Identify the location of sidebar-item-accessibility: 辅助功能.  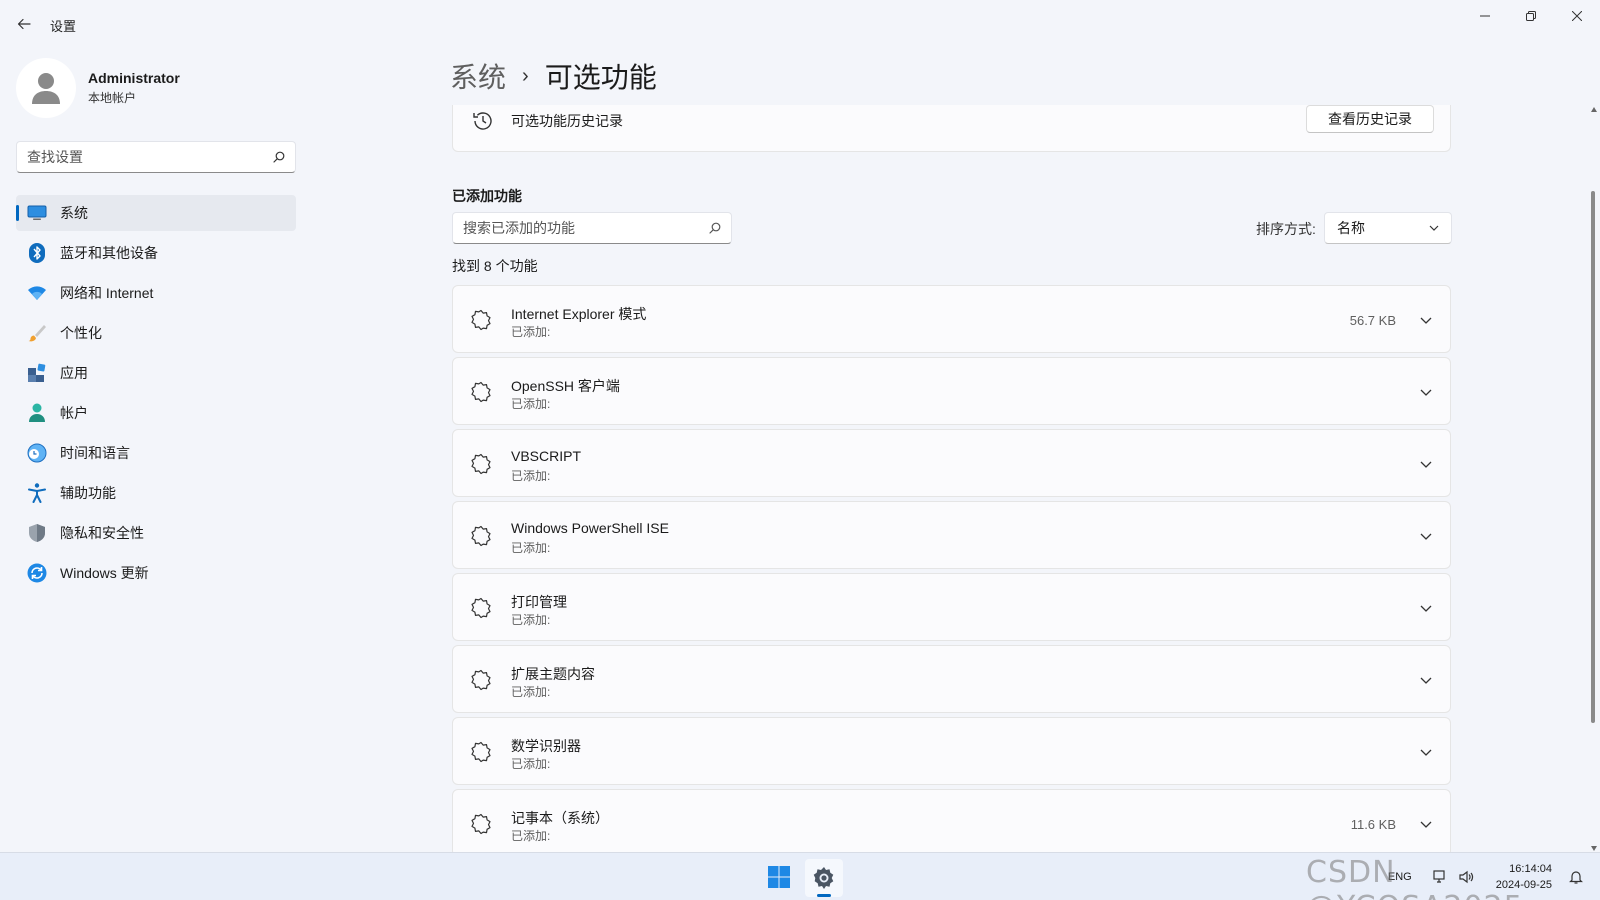
(156, 493).